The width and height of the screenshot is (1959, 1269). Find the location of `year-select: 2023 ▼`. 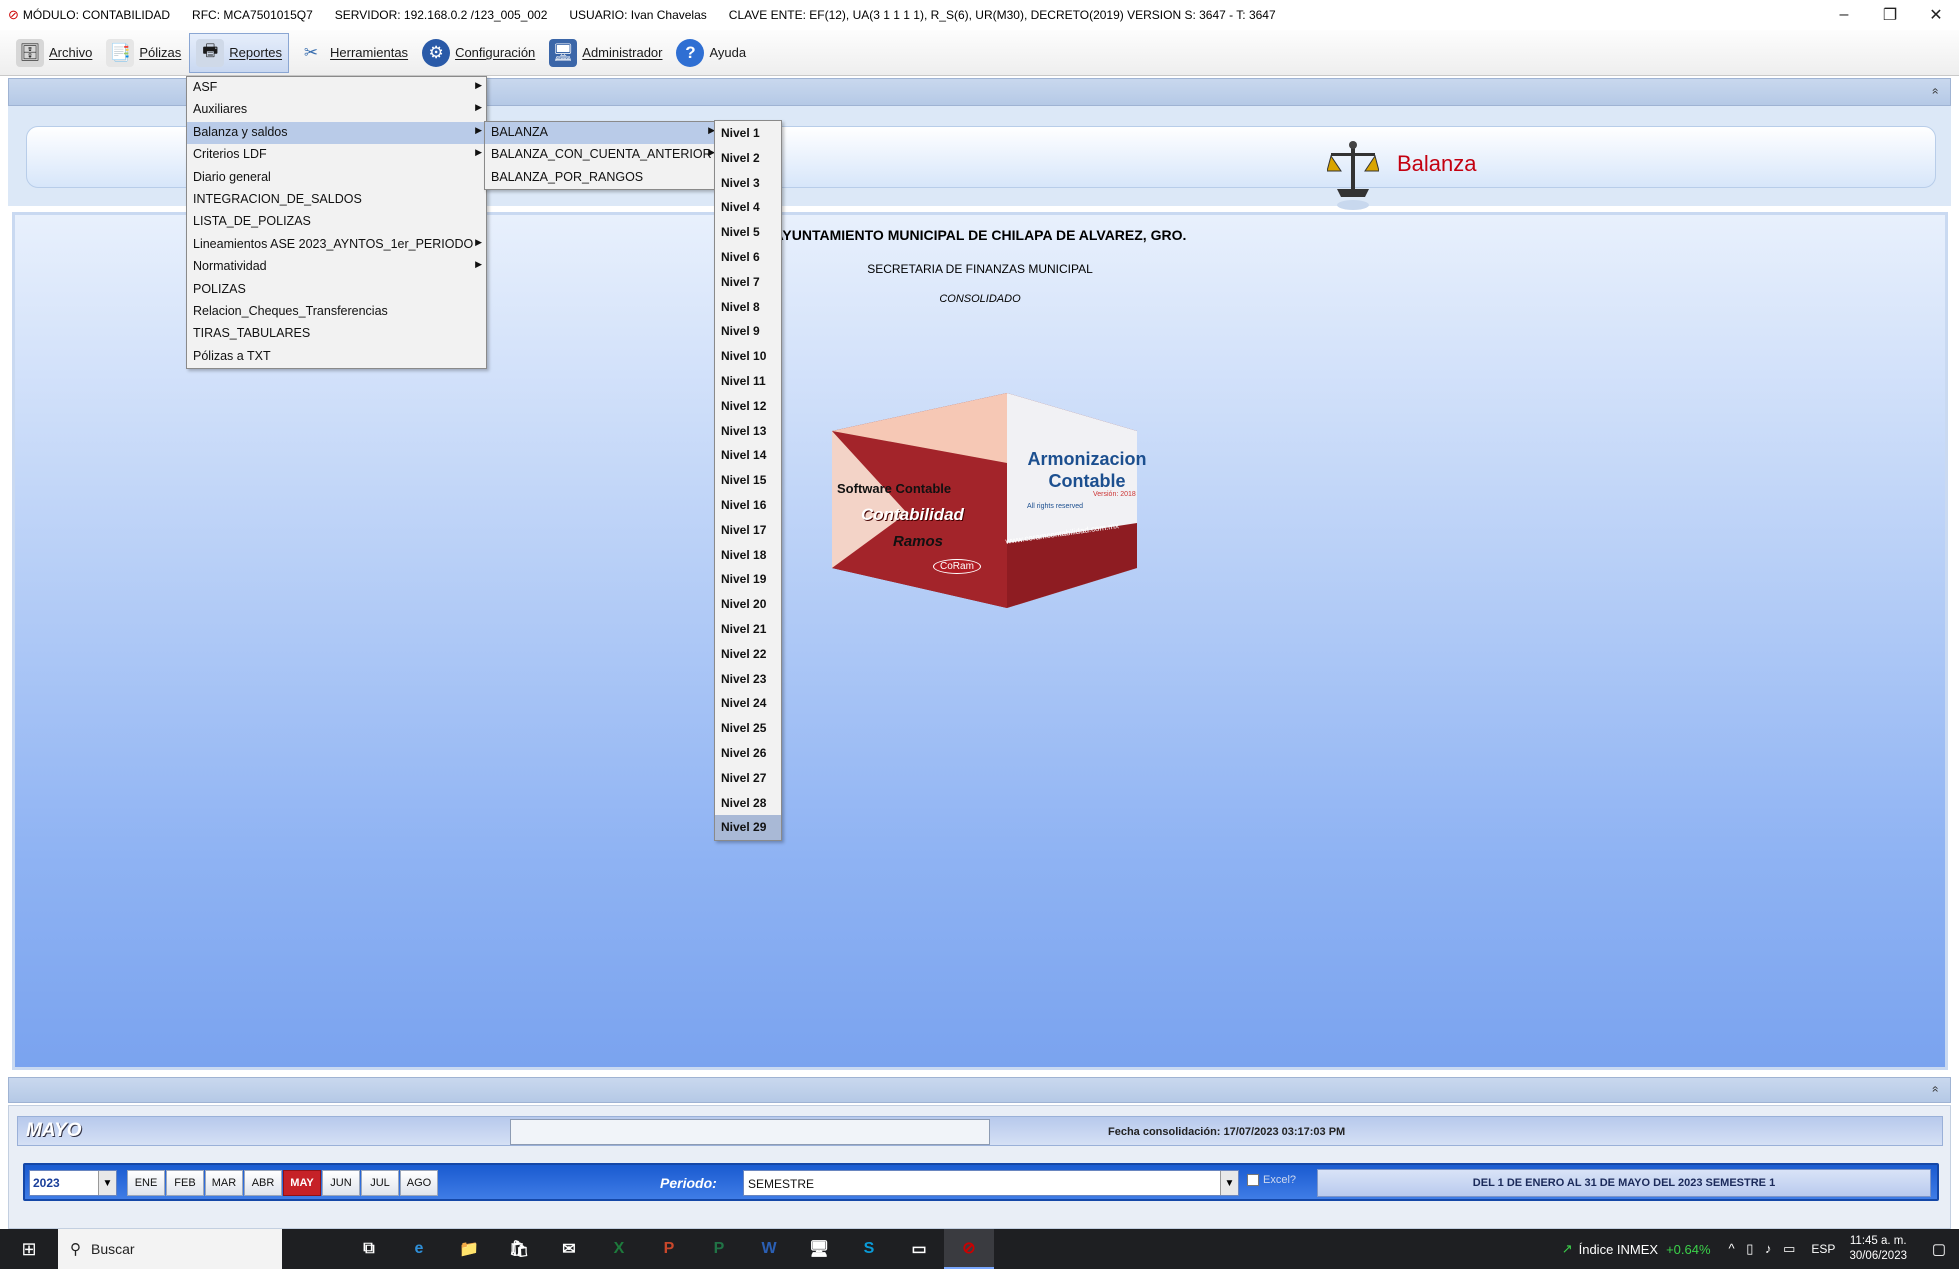

year-select: 2023 ▼ is located at coordinates (73, 1183).